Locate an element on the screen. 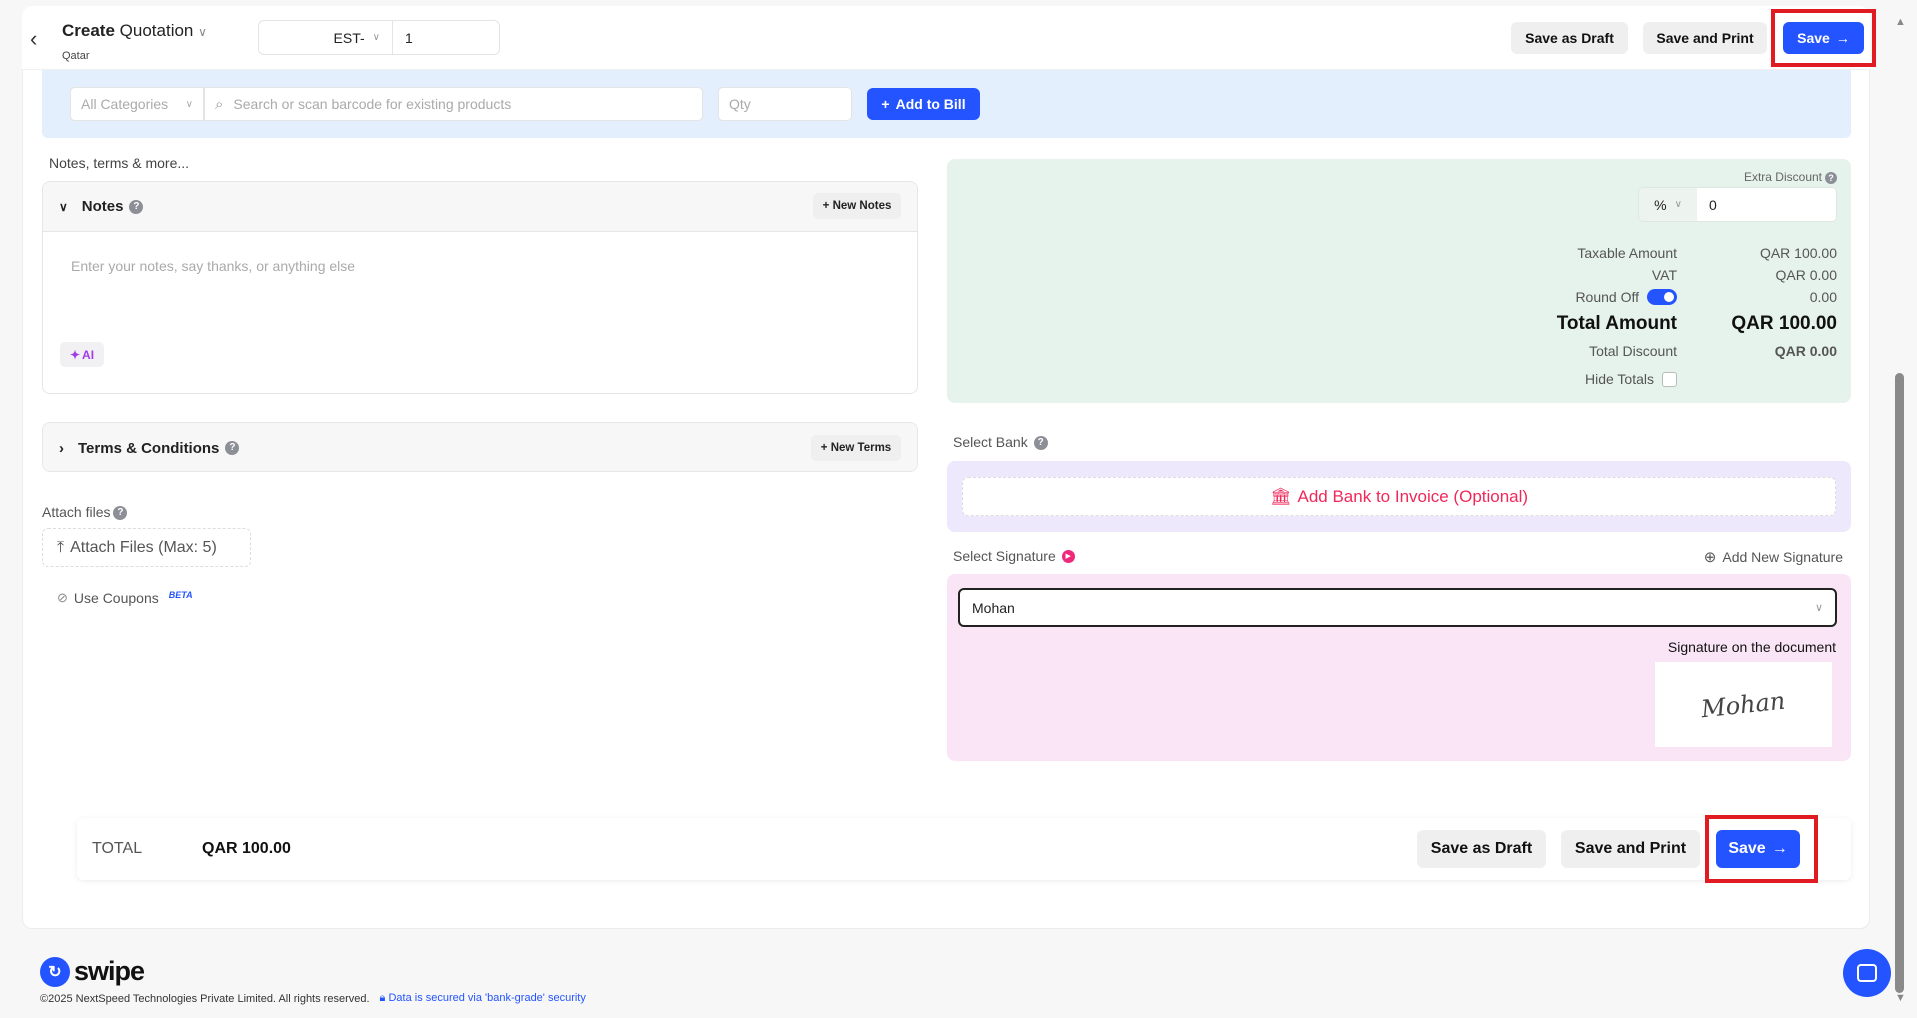  scrollbar: ▲ ▼ is located at coordinates (1899, 510).